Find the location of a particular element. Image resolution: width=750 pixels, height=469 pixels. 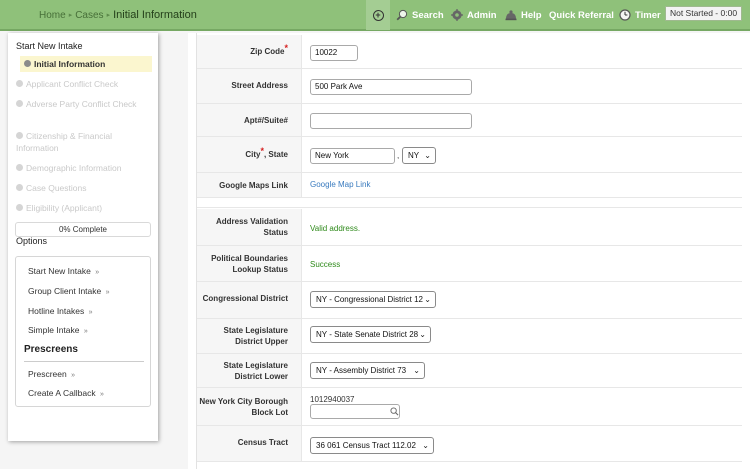

search-button: Search is located at coordinates (420, 15).